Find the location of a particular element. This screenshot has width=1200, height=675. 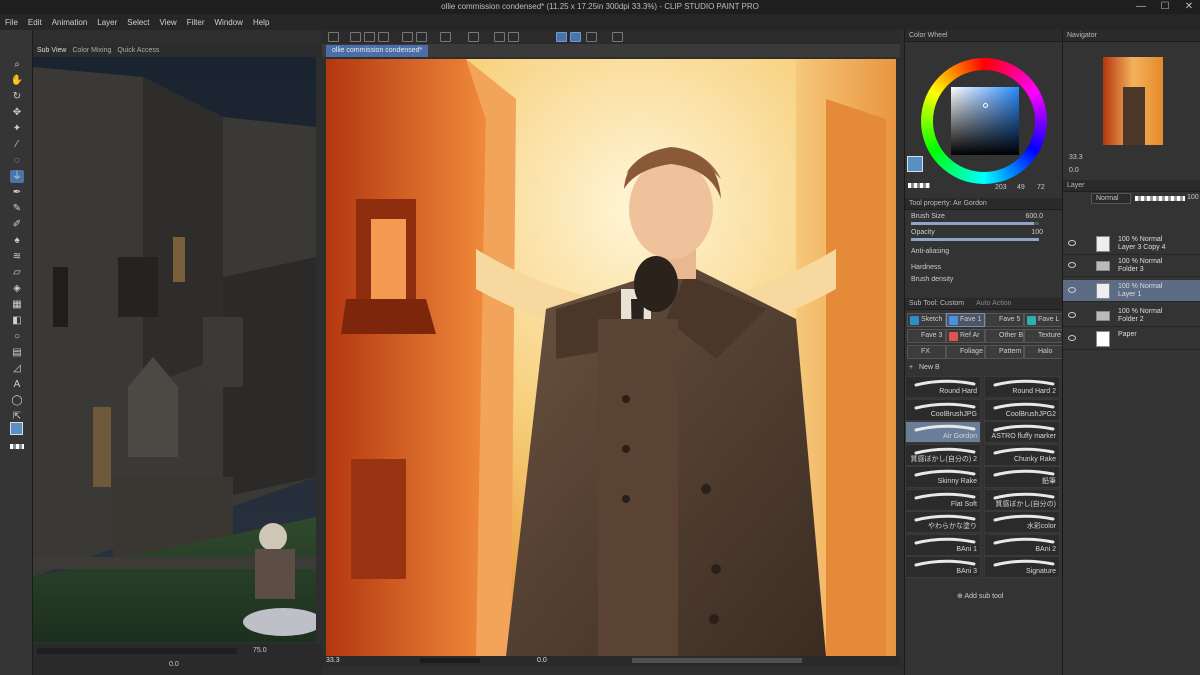

clear-icon is located at coordinates (445, 37).